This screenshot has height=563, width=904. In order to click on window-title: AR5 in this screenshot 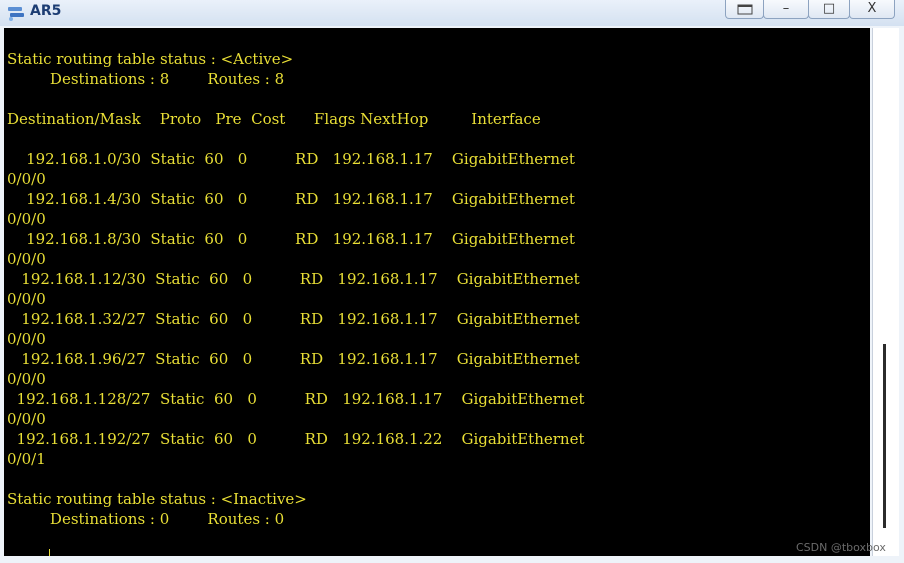, I will do `click(46, 11)`.